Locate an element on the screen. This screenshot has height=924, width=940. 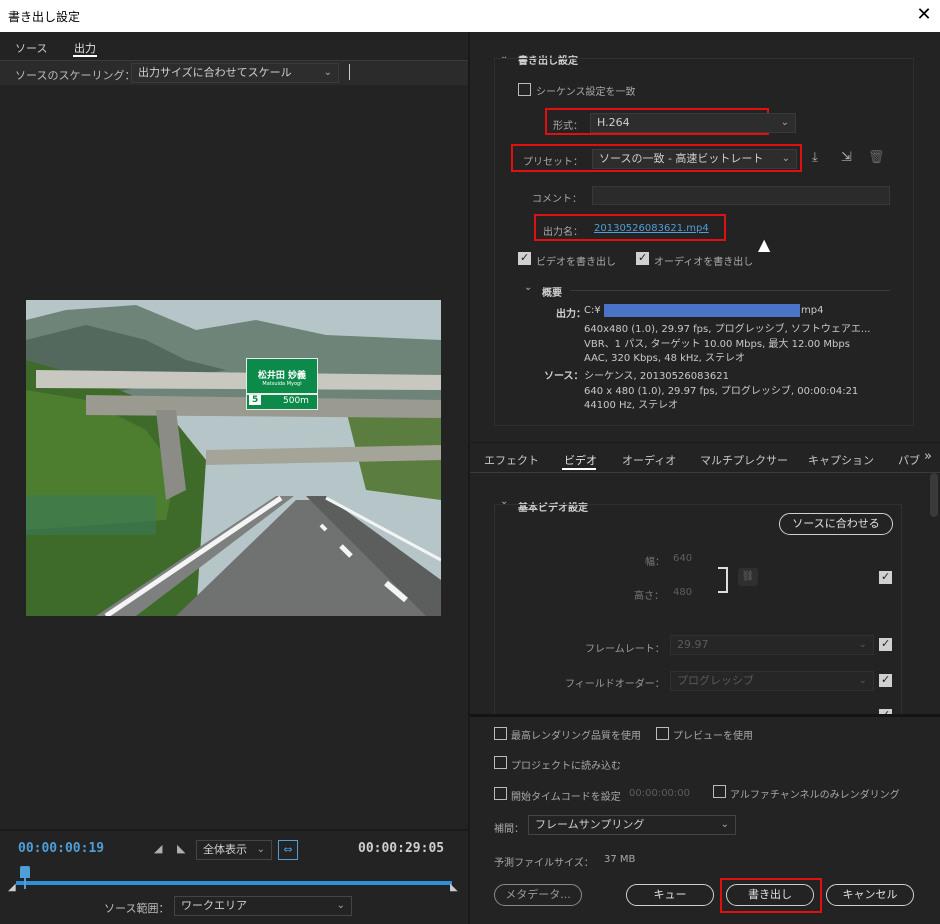
cancel-button: キャンセル is located at coordinates (870, 895).